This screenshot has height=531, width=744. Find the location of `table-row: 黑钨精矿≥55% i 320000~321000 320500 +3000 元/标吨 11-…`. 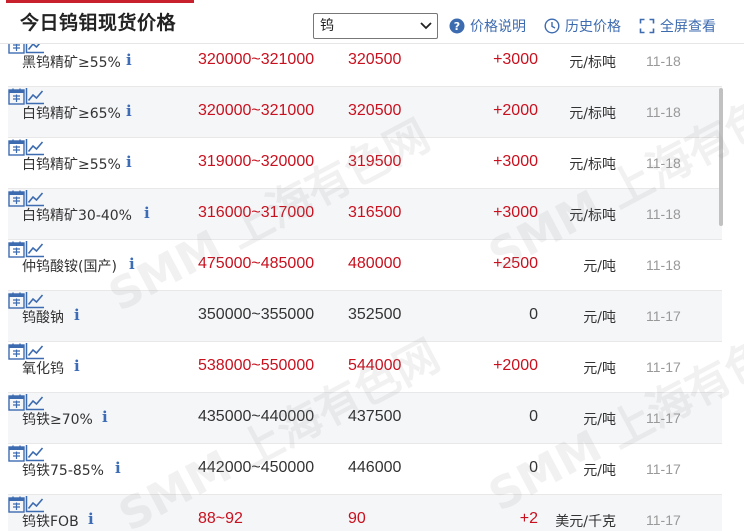

table-row: 黑钨精矿≥55% i 320000~321000 320500 +3000 元/标吨 11-… is located at coordinates (365, 65).